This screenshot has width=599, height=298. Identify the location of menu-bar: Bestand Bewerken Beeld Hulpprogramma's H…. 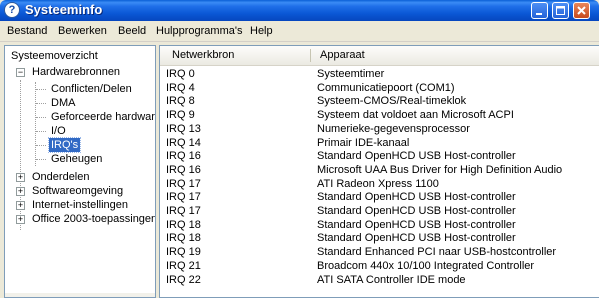
(299, 31).